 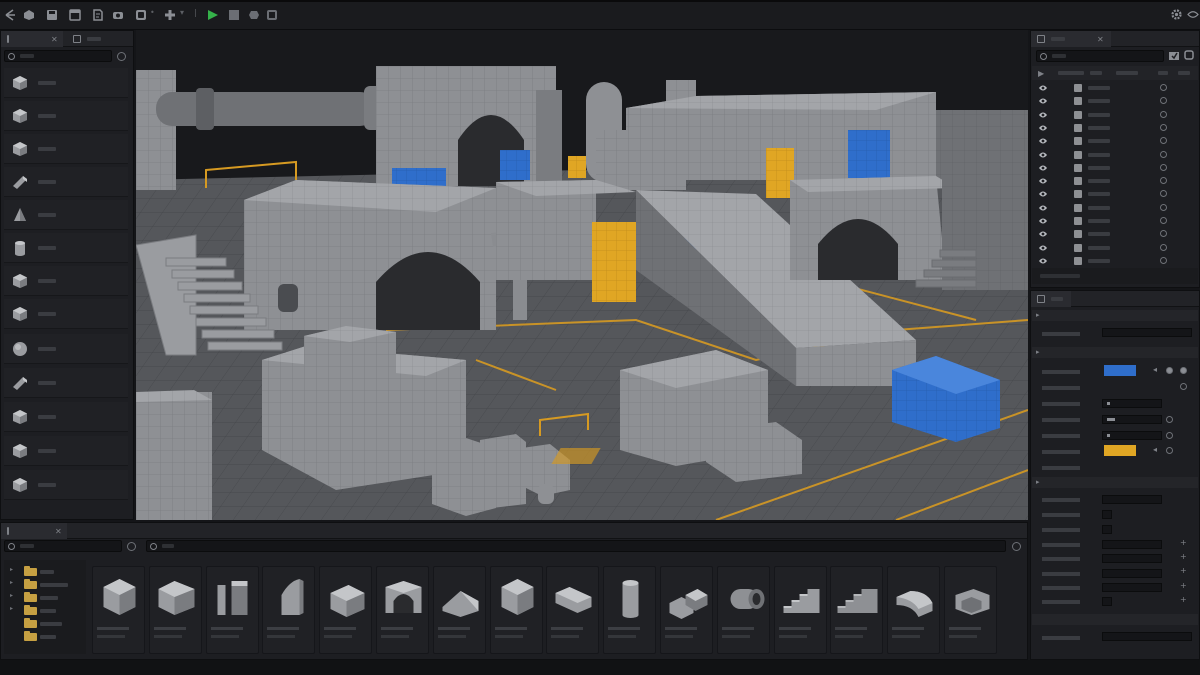 I want to click on settings-gear-icon, so click(x=1176, y=14).